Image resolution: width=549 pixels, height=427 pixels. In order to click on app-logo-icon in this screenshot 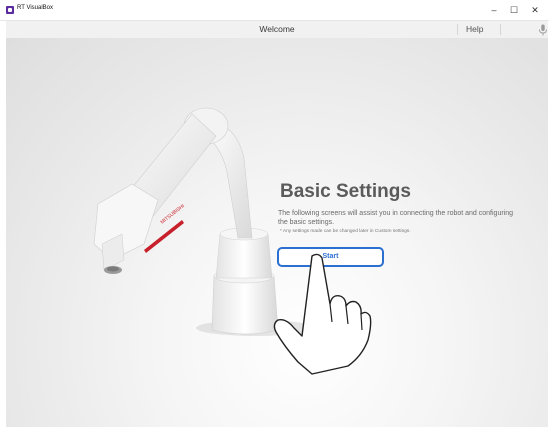, I will do `click(10, 10)`.